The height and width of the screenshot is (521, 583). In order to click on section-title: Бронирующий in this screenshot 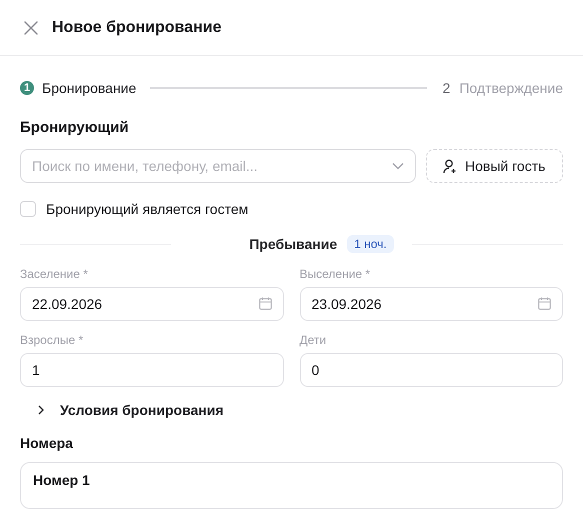, I will do `click(75, 127)`.